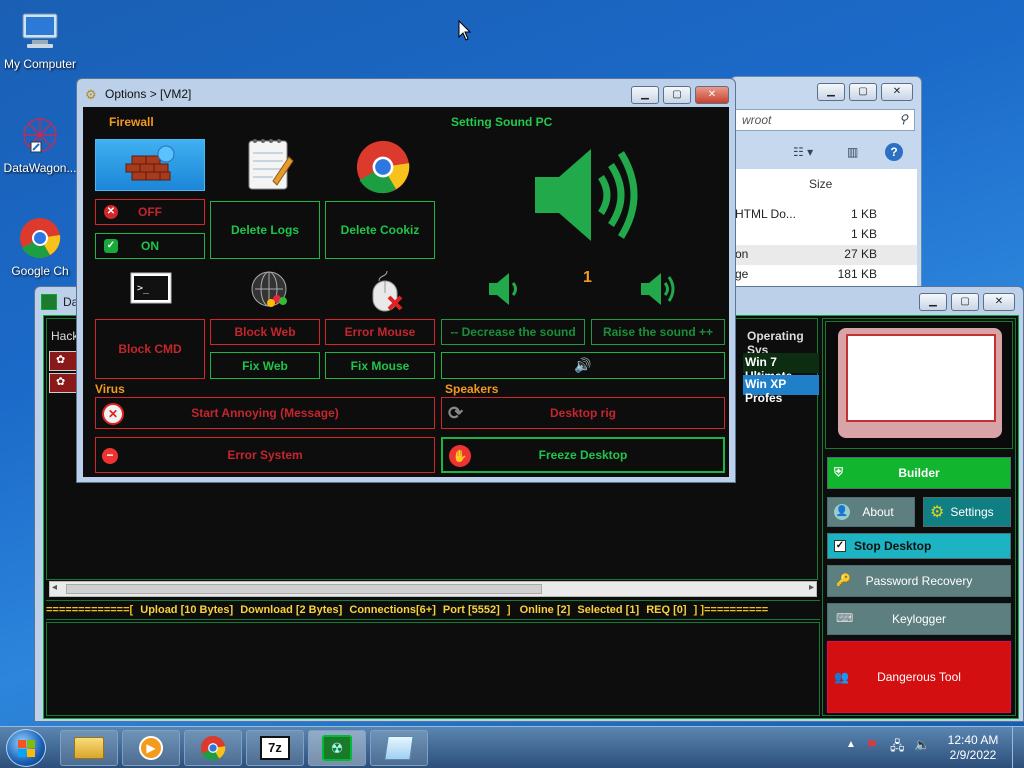 The image size is (1024, 768). Describe the element at coordinates (825, 154) in the screenshot. I see `explorer-toolbar: ☷ ▾ ▥ ?` at that location.